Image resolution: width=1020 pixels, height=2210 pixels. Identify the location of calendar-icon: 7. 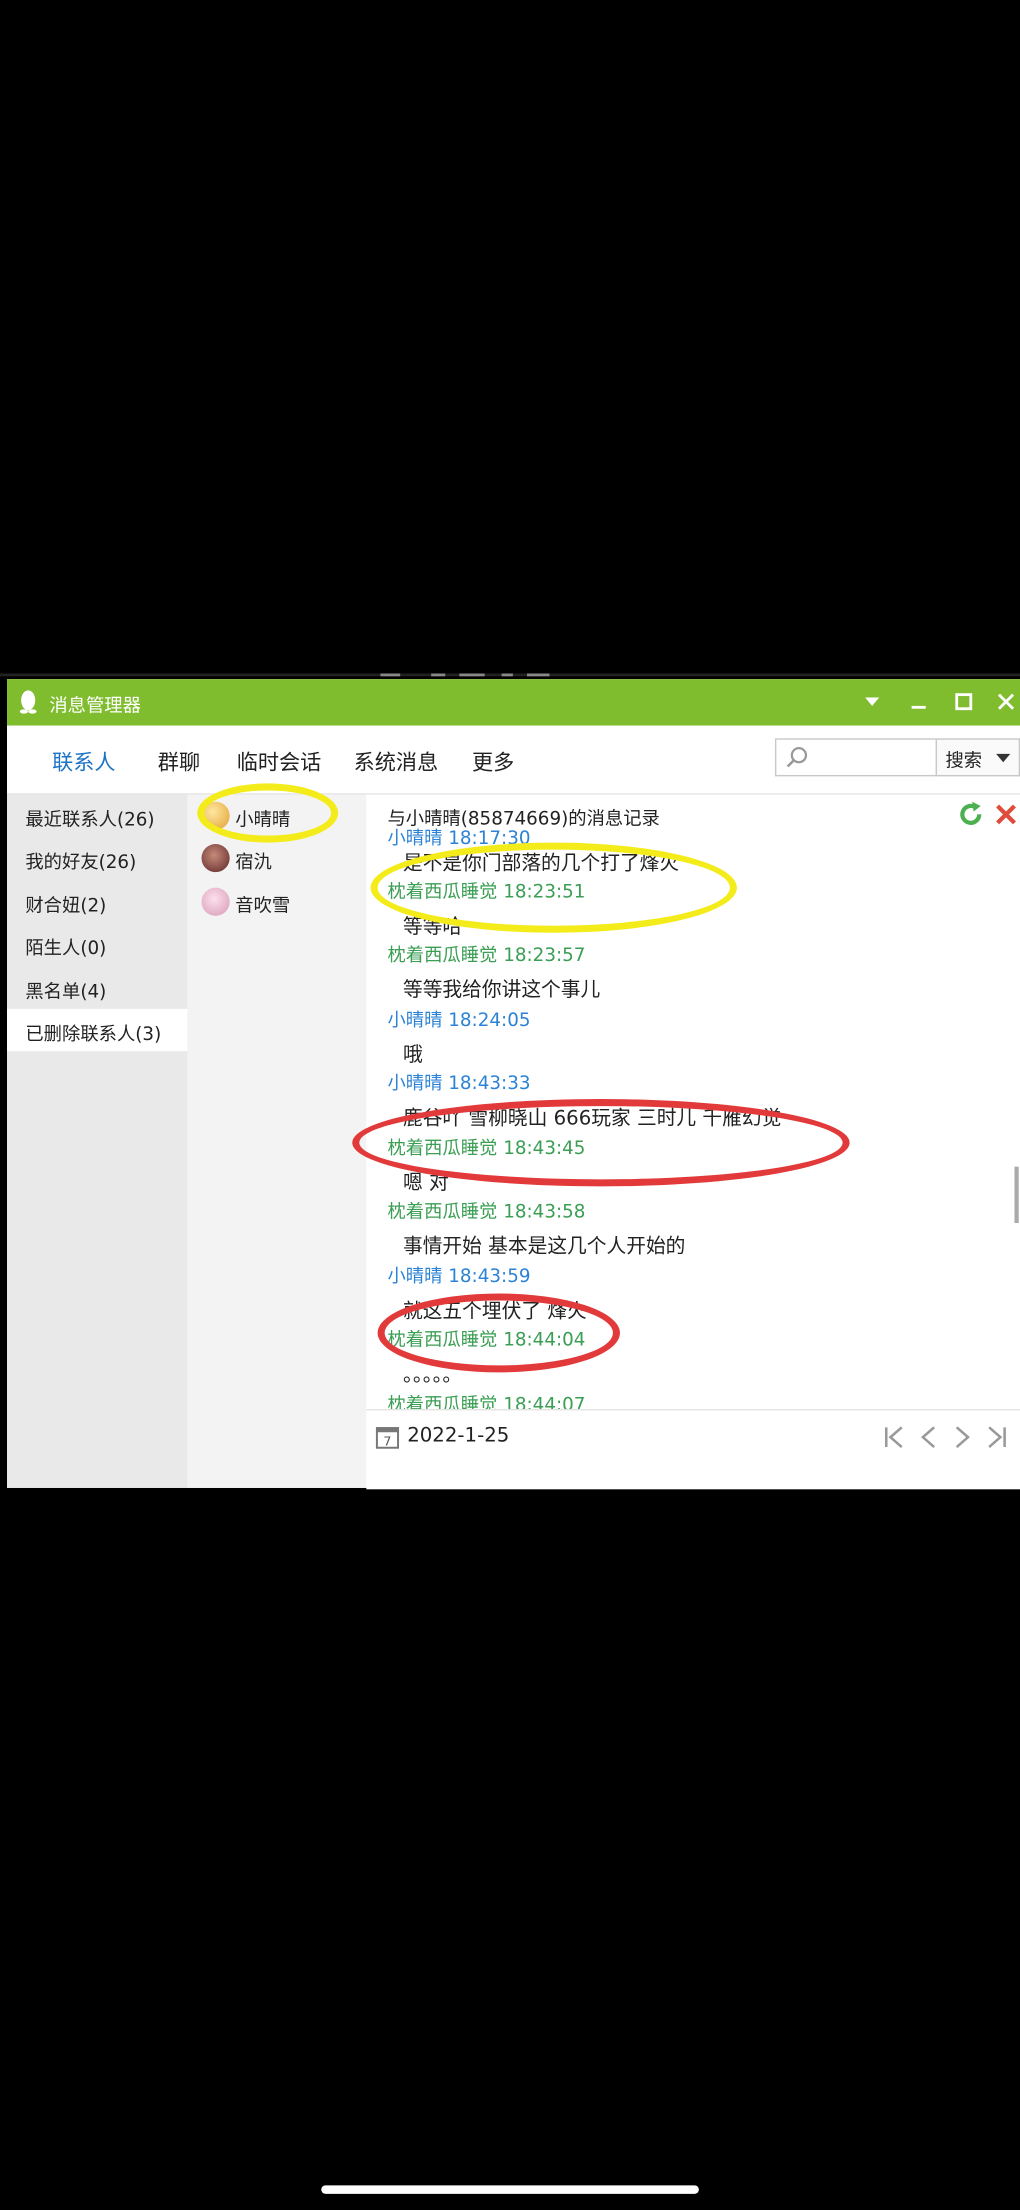
(387, 1436).